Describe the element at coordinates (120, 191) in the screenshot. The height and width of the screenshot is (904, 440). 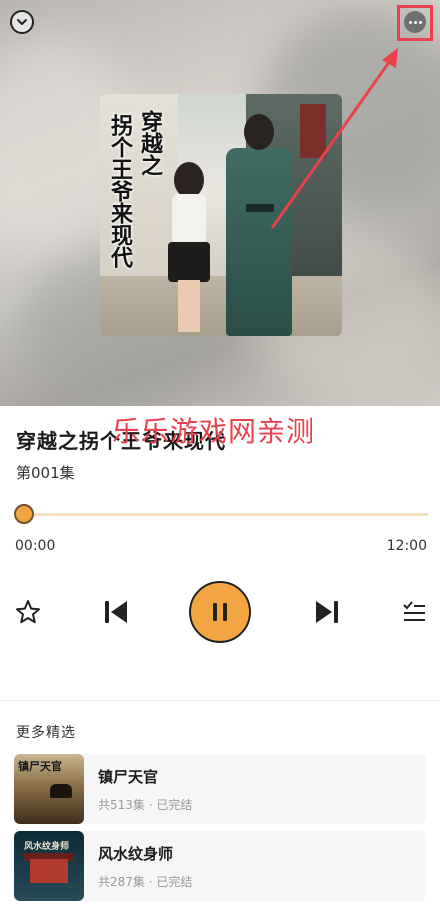
I see `cover-title-line2: 拐个王爷来现代` at that location.